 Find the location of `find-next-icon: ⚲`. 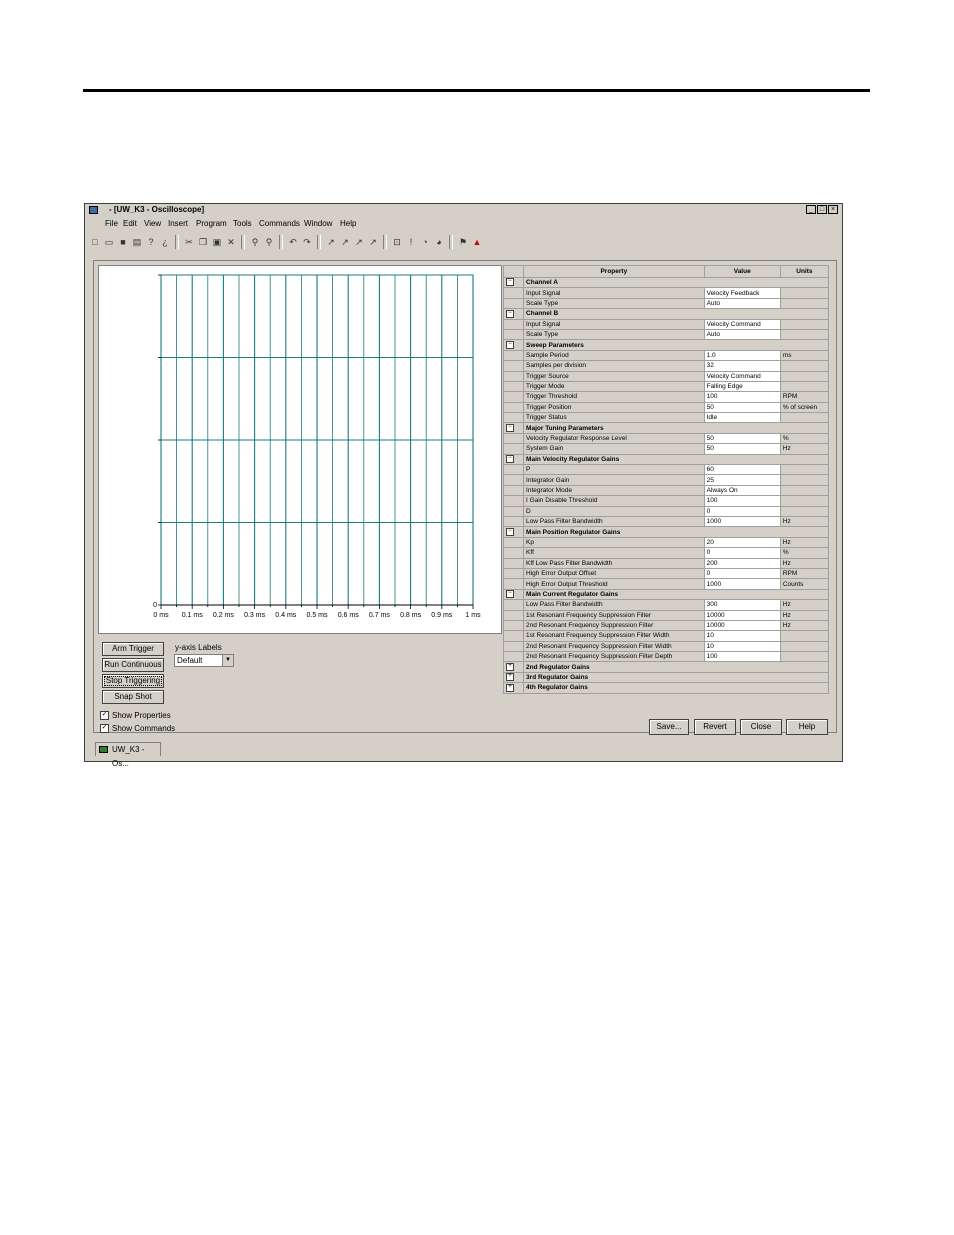

find-next-icon: ⚲ is located at coordinates (269, 242).